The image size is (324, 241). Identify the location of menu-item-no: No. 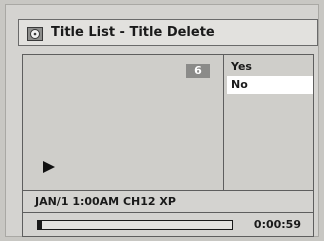
(270, 85).